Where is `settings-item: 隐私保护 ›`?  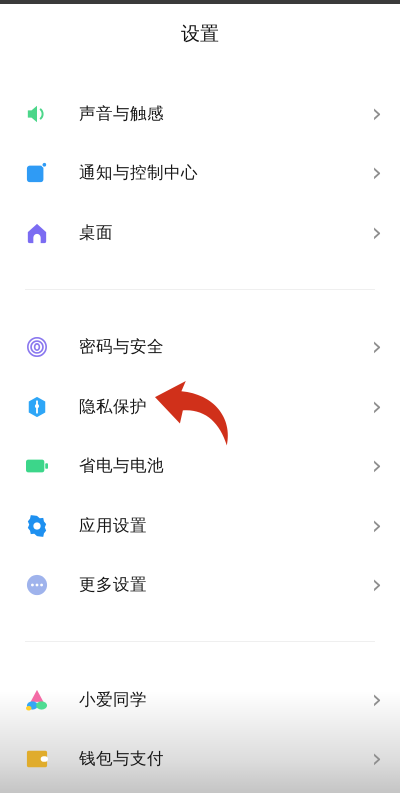
settings-item: 隐私保护 › is located at coordinates (200, 406).